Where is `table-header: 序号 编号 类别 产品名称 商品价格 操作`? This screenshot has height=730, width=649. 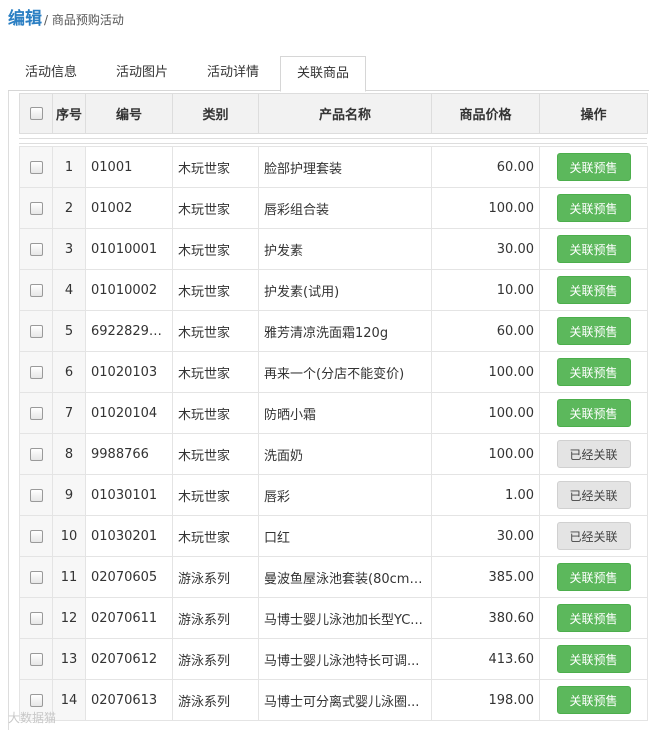 table-header: 序号 编号 类别 产品名称 商品价格 操作 is located at coordinates (333, 113).